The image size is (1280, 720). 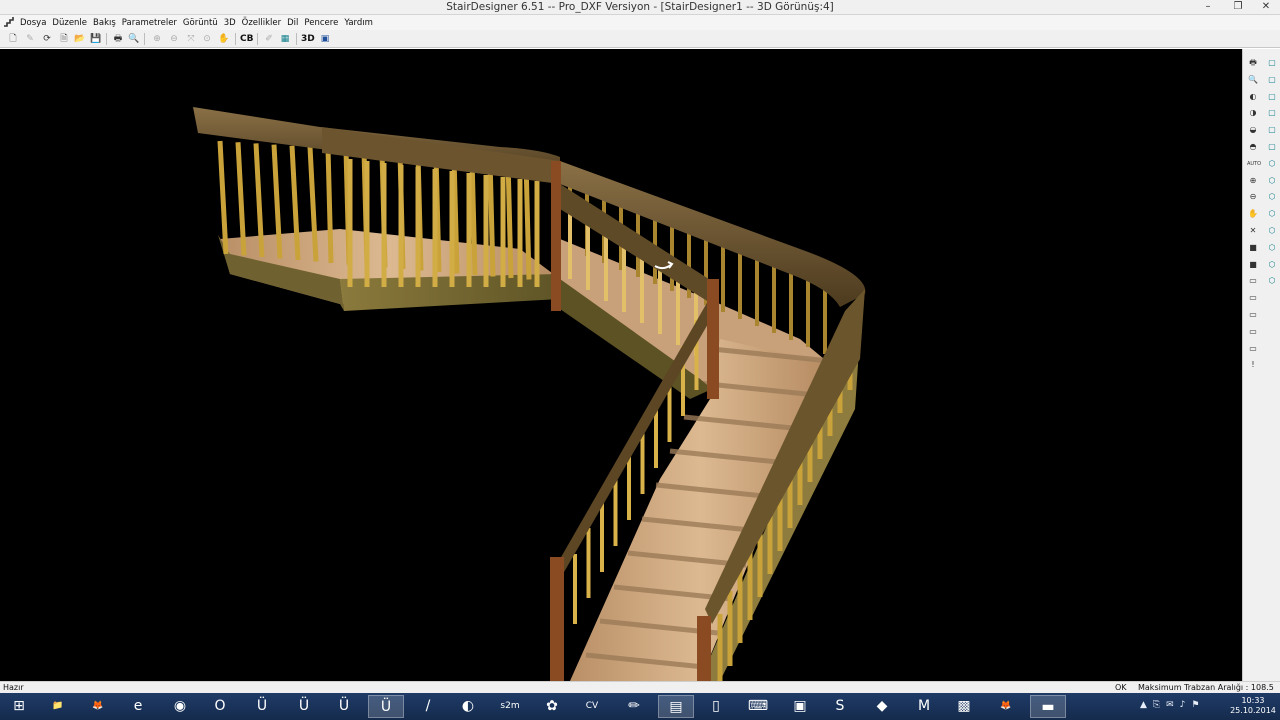 What do you see at coordinates (107, 22) in the screenshot?
I see `menu-bakis: Bakış` at bounding box center [107, 22].